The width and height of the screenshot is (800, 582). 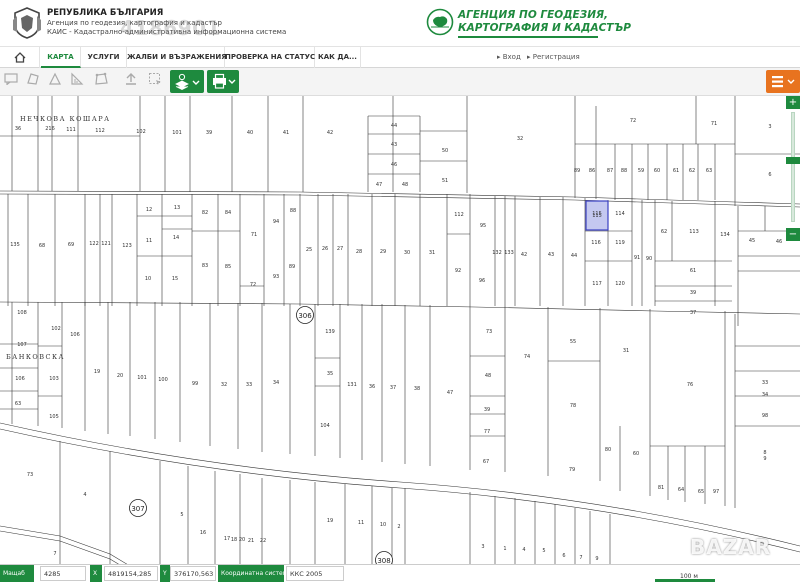 What do you see at coordinates (497, 253) in the screenshot?
I see `plot-label: 132` at bounding box center [497, 253].